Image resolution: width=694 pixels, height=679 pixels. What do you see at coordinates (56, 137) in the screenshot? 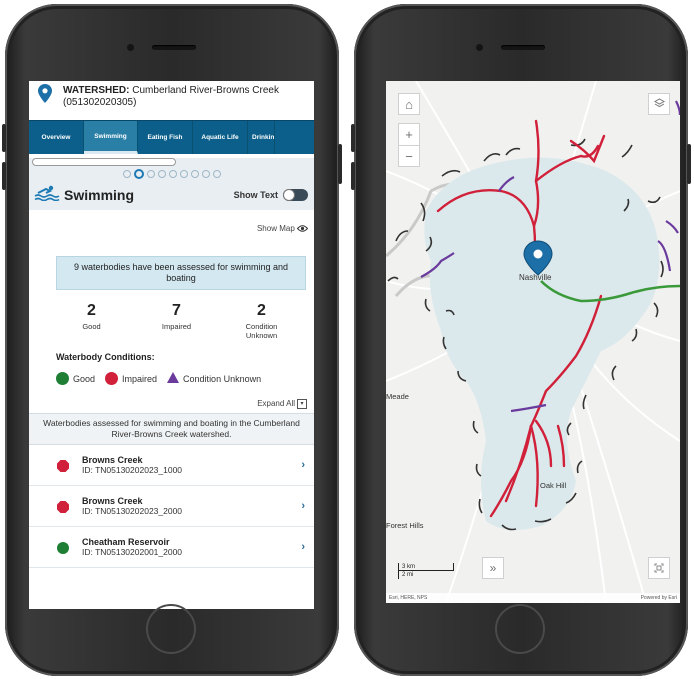
I see `tab-overview: Overview` at bounding box center [56, 137].